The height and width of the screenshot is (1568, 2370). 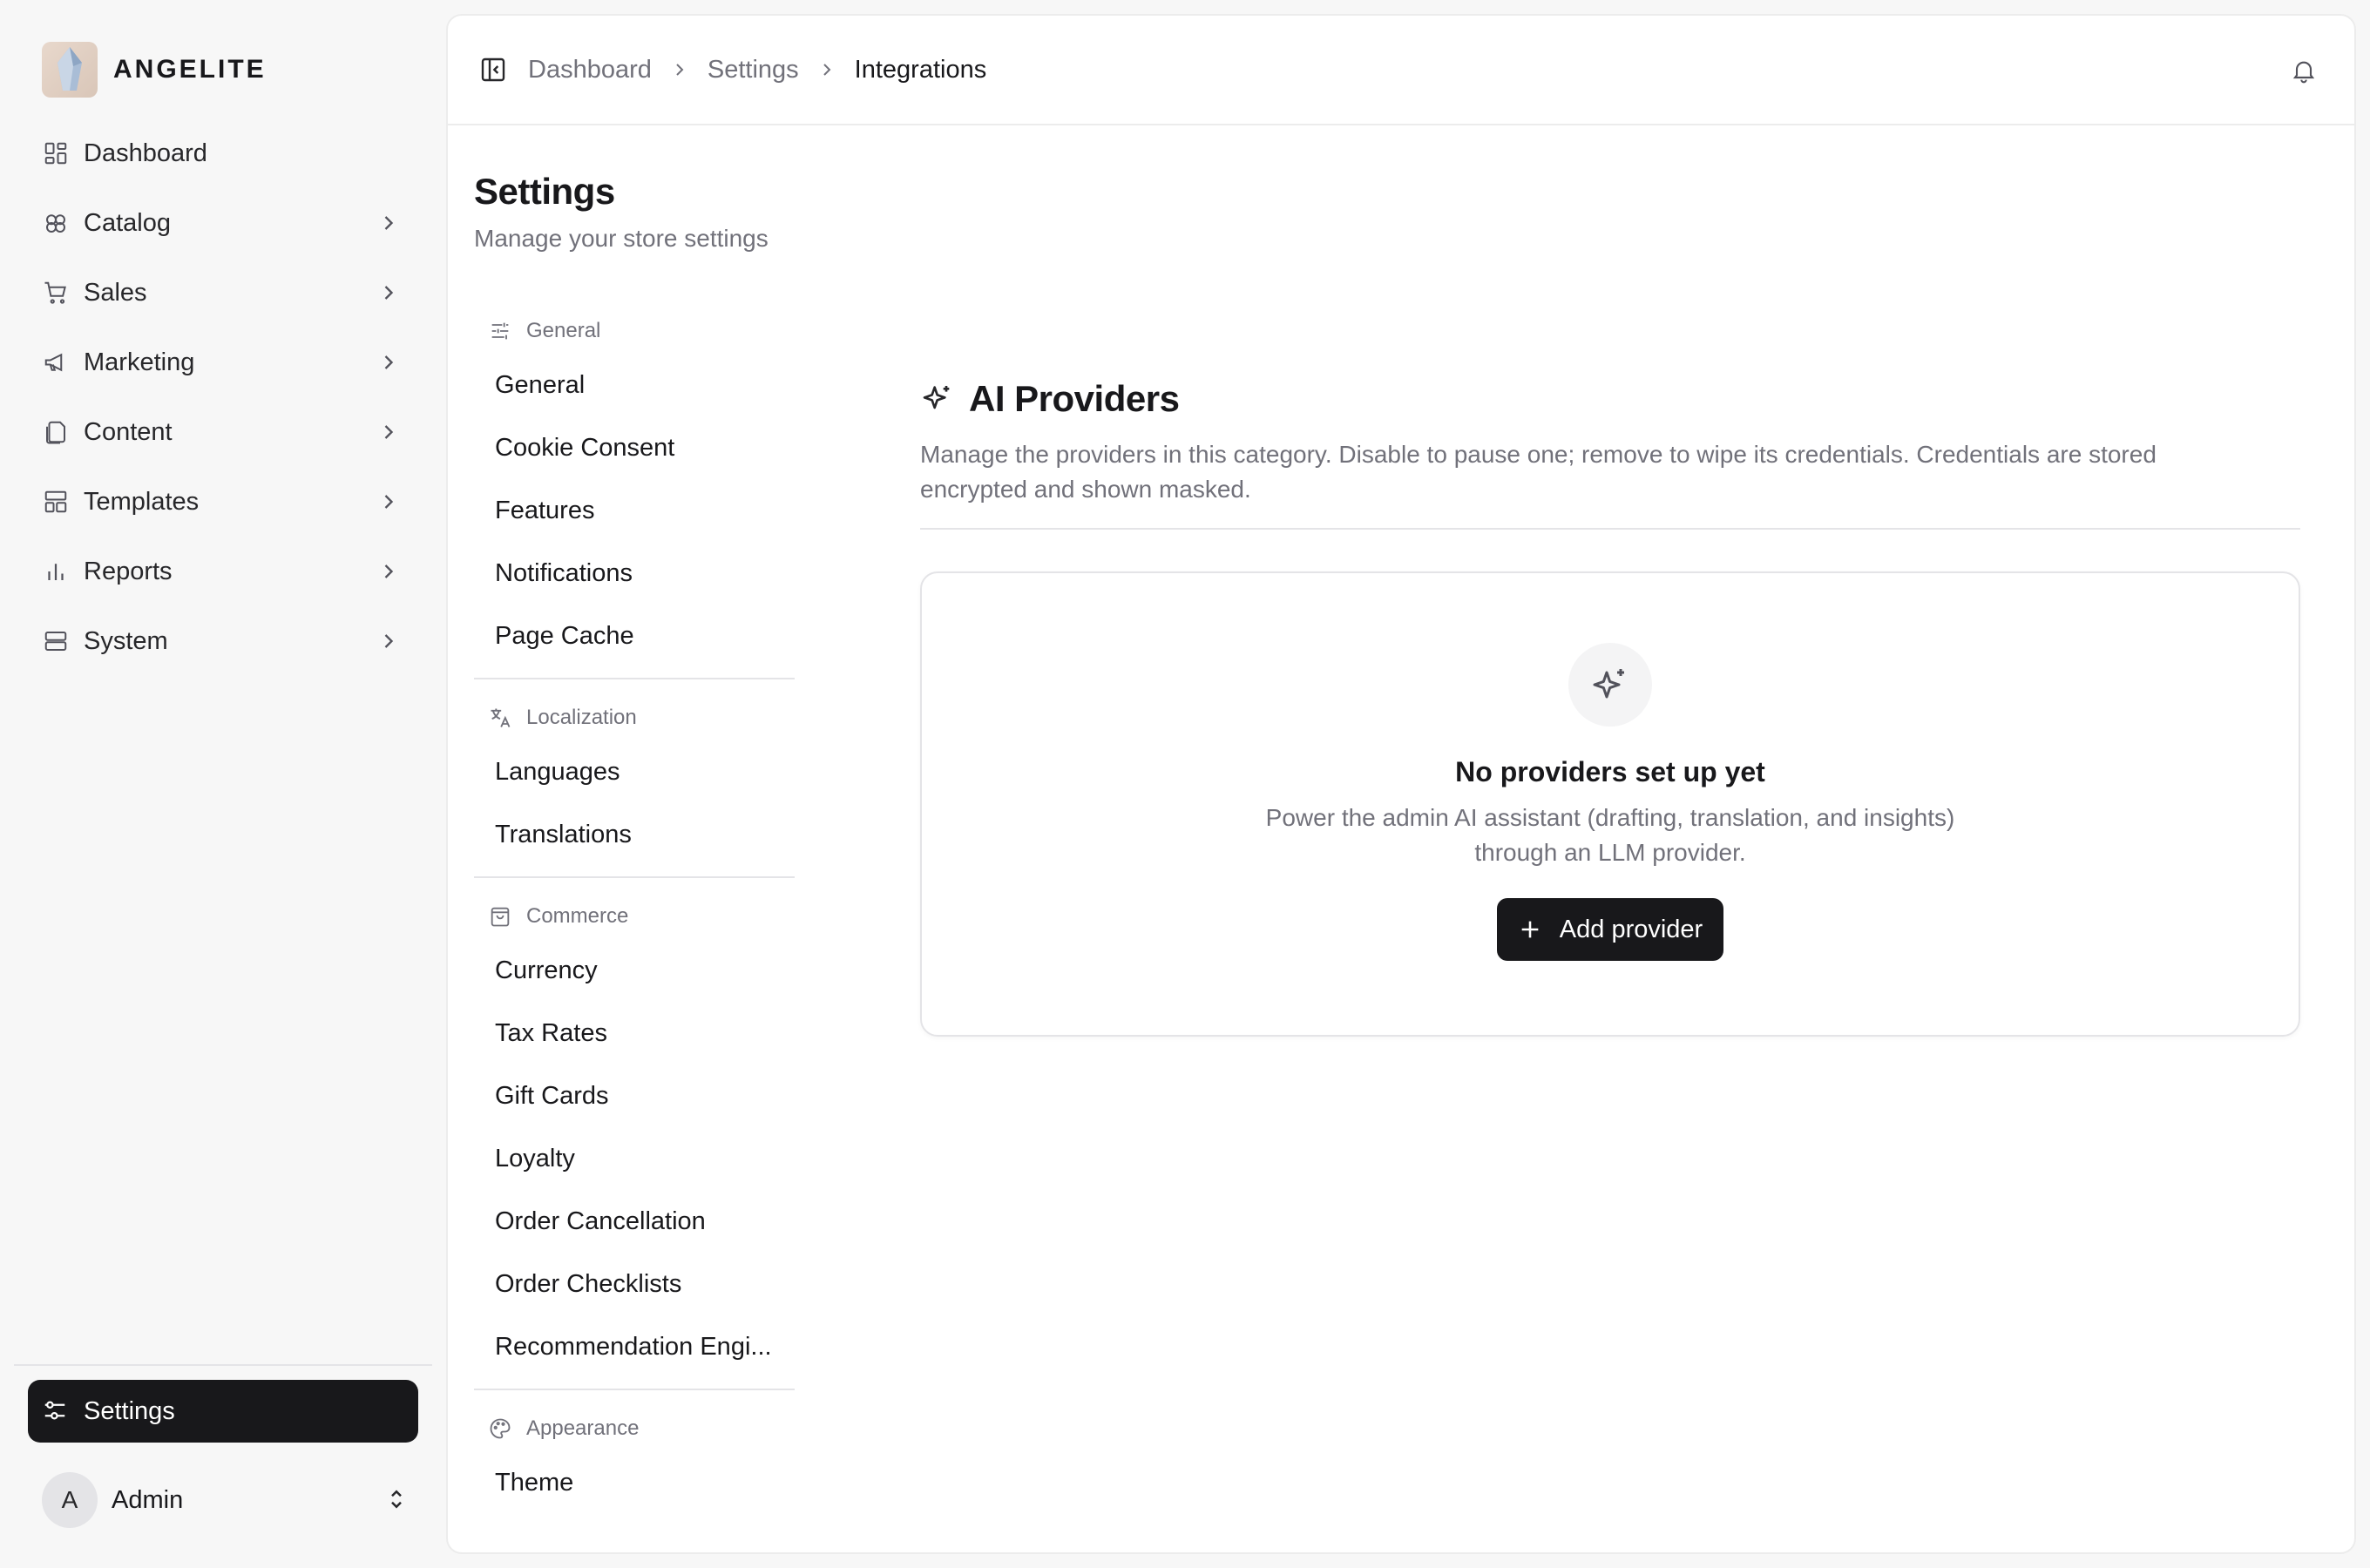 What do you see at coordinates (223, 501) in the screenshot?
I see `sidebar-item-templates: Templates` at bounding box center [223, 501].